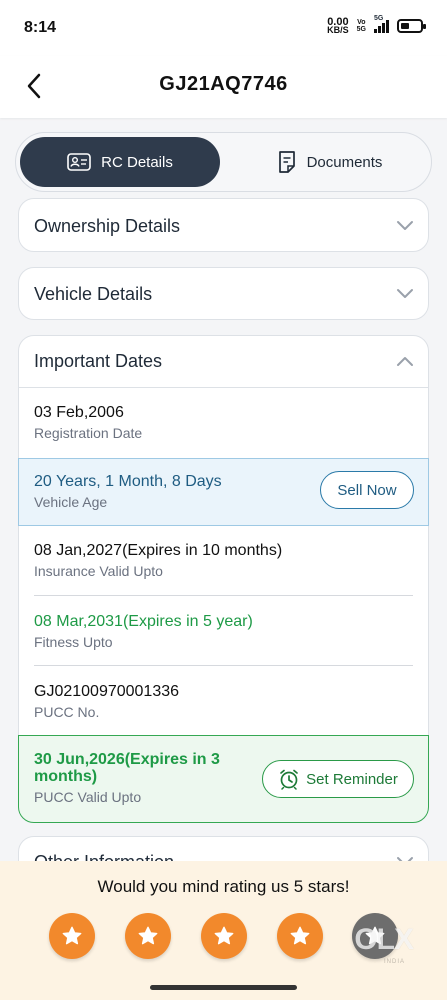 This screenshot has height=1000, width=447. I want to click on network-speed-unit: KB/S, so click(338, 30).